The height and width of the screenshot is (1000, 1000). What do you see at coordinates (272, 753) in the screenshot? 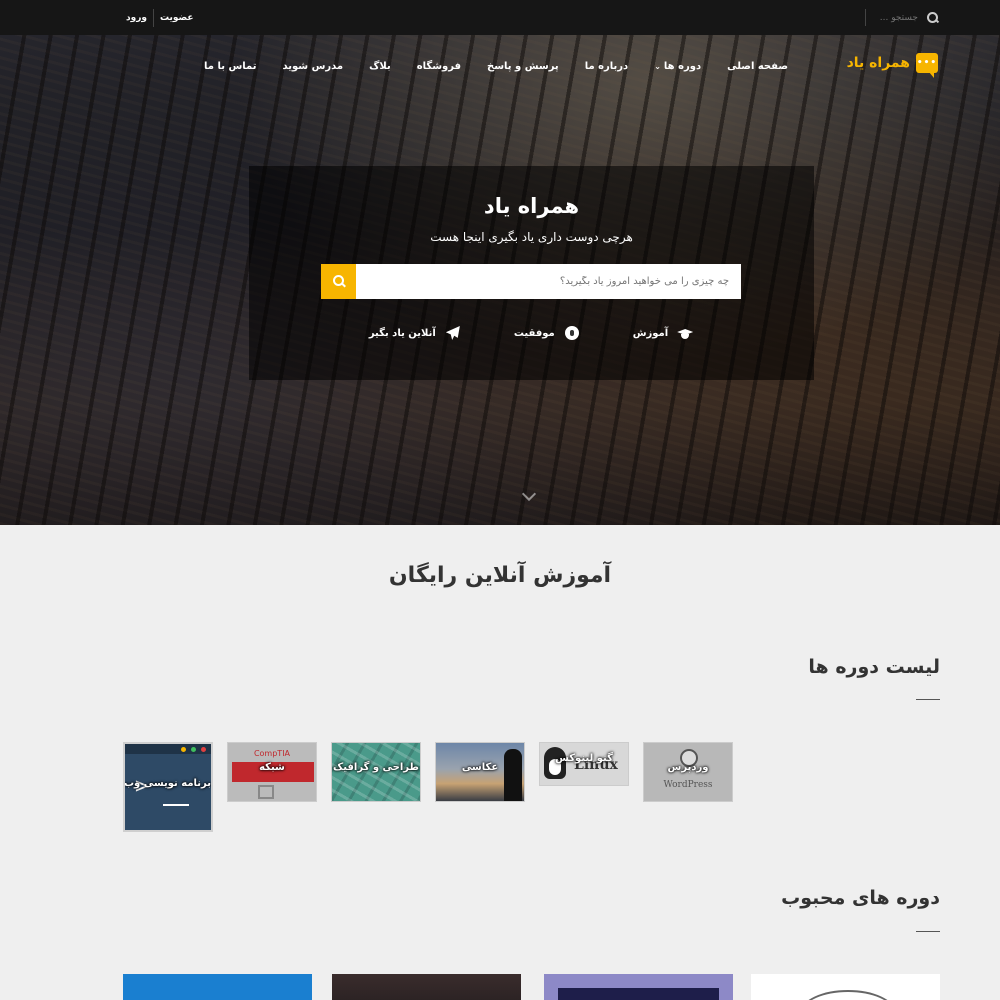
I see `course-brand: CompTIA` at bounding box center [272, 753].